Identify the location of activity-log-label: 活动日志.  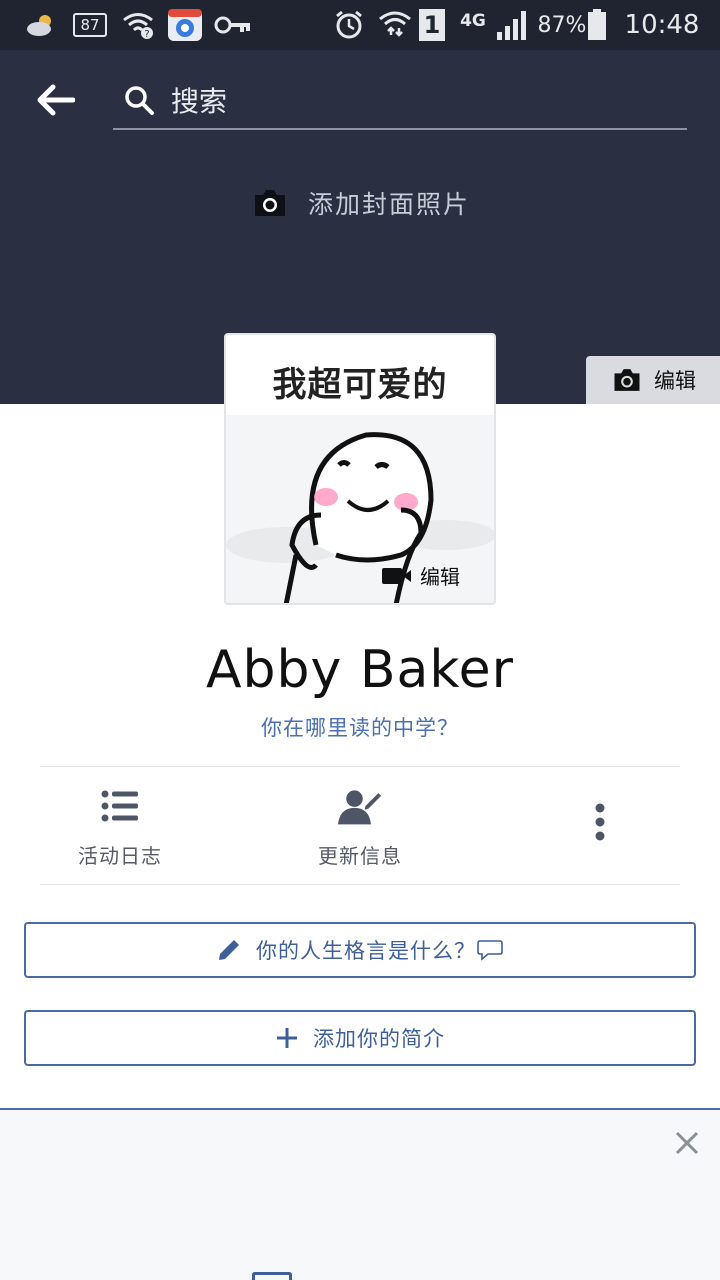
(120, 856).